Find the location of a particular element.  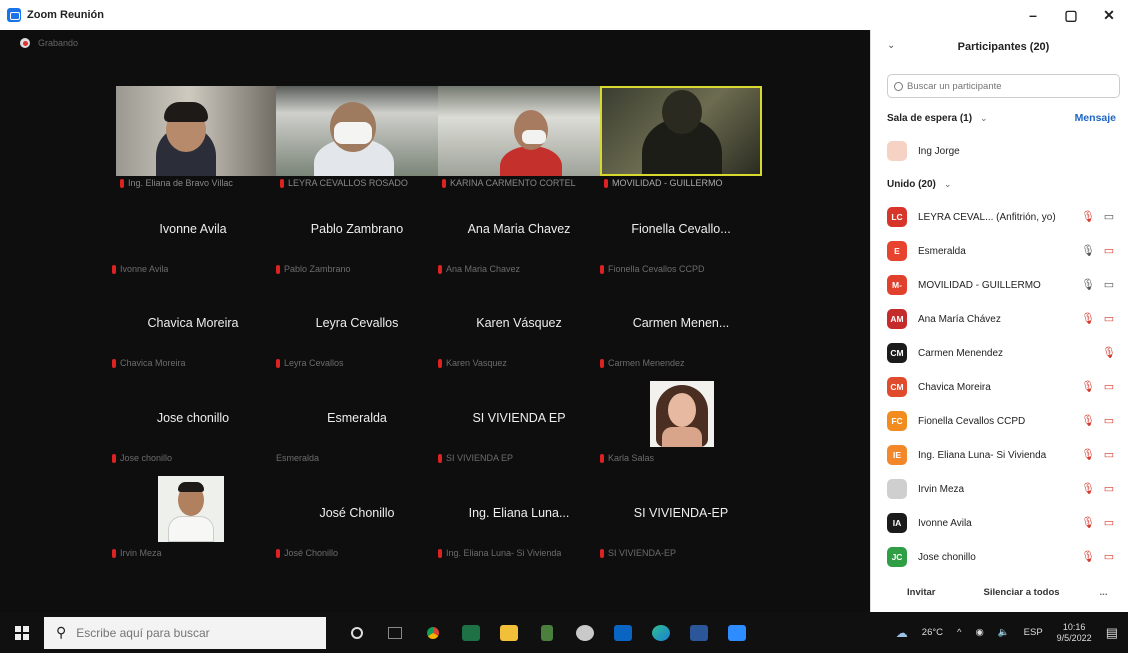

task-view-icon is located at coordinates (395, 632).